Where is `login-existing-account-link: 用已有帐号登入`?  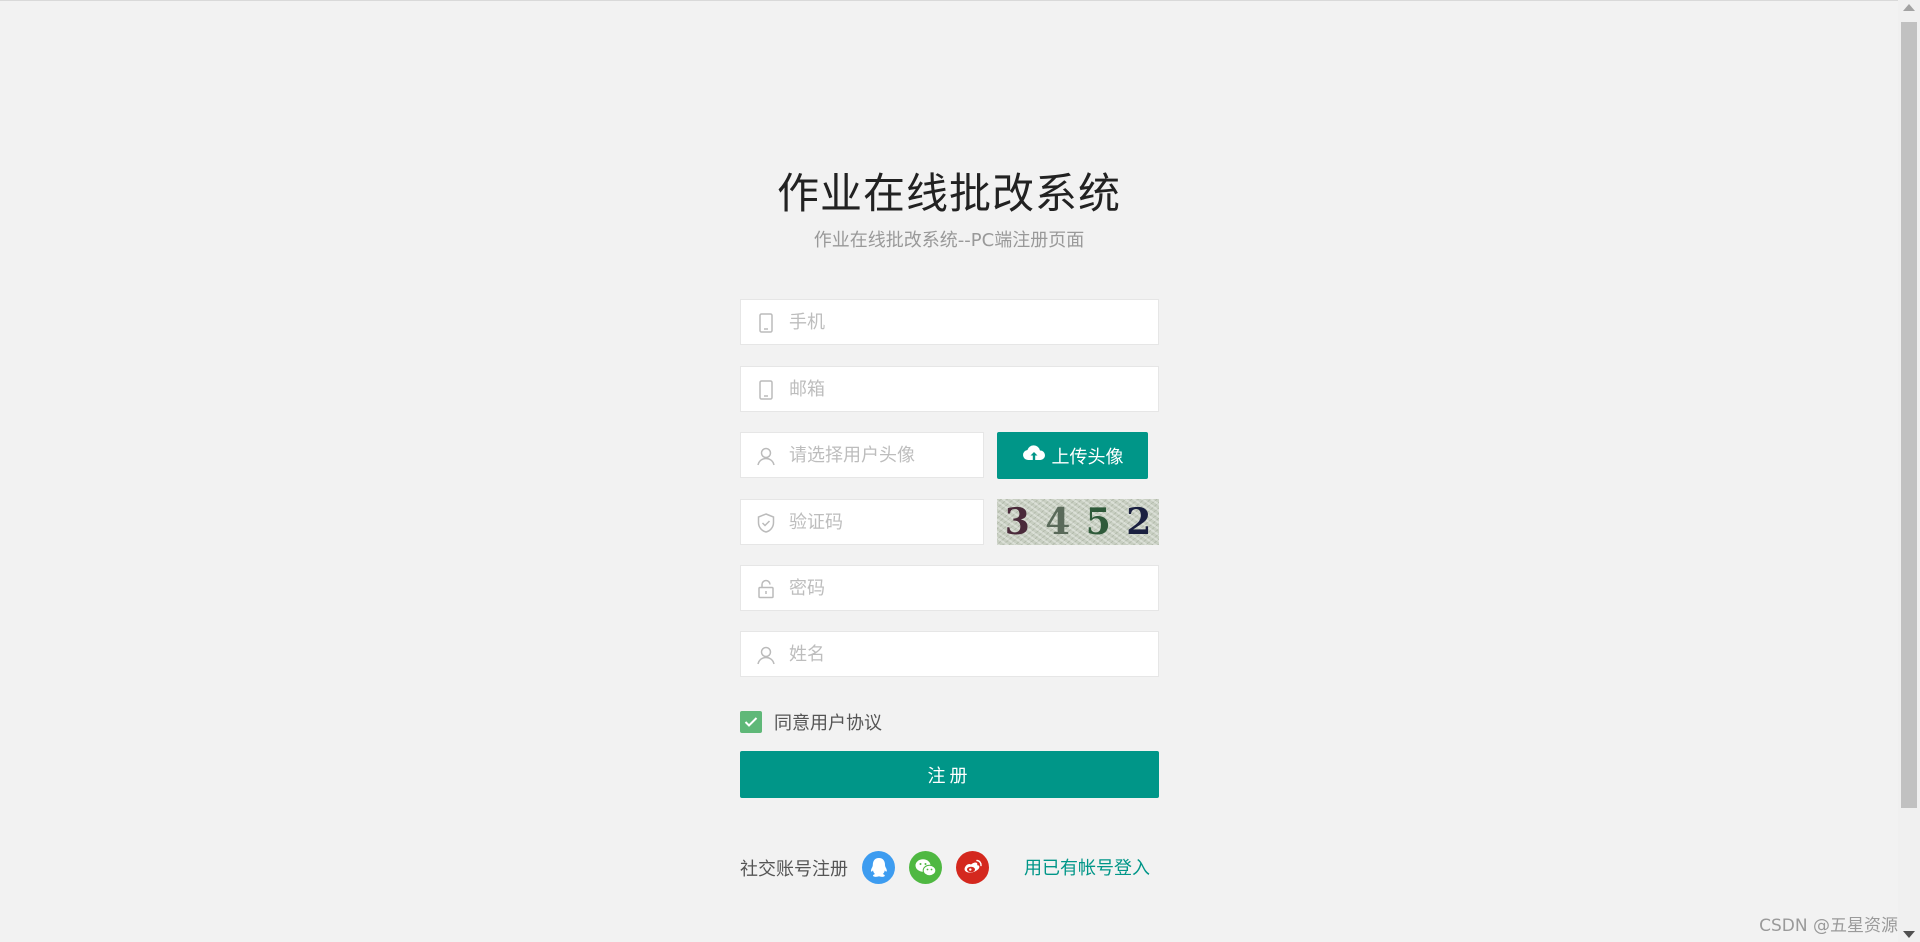
login-existing-account-link: 用已有帐号登入 is located at coordinates (1087, 867).